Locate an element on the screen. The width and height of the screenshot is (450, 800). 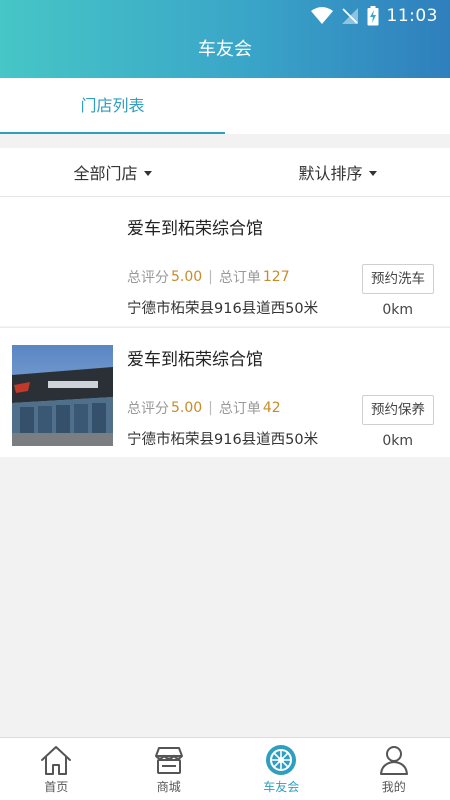
sort-filter-label: 默认排序 is located at coordinates (330, 173).